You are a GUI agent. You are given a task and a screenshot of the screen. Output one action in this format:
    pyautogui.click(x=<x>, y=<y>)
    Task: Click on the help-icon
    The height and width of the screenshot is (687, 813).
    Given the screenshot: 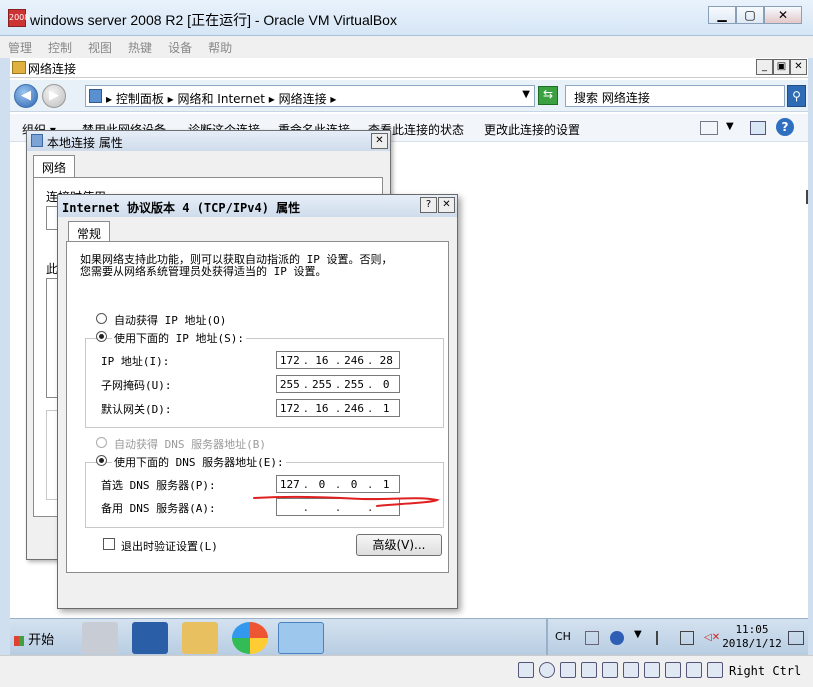 What is the action you would take?
    pyautogui.click(x=617, y=638)
    